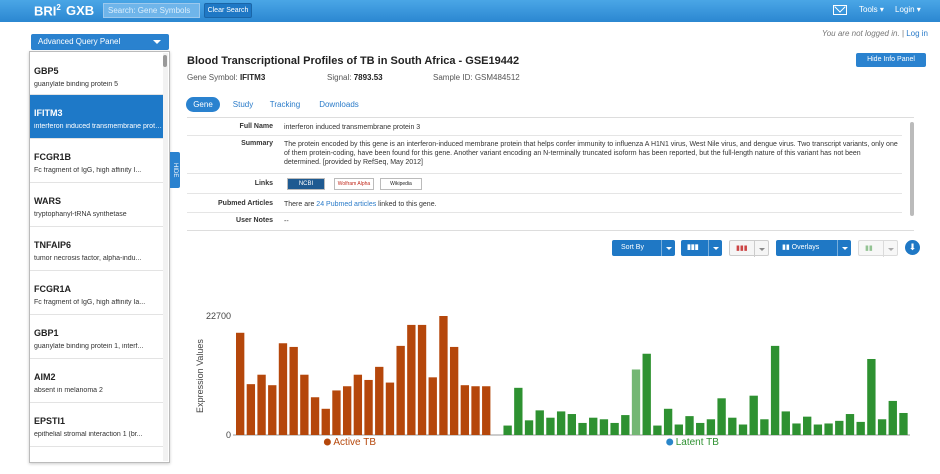 This screenshot has width=940, height=474. I want to click on legend-label: Active TB, so click(354, 442).